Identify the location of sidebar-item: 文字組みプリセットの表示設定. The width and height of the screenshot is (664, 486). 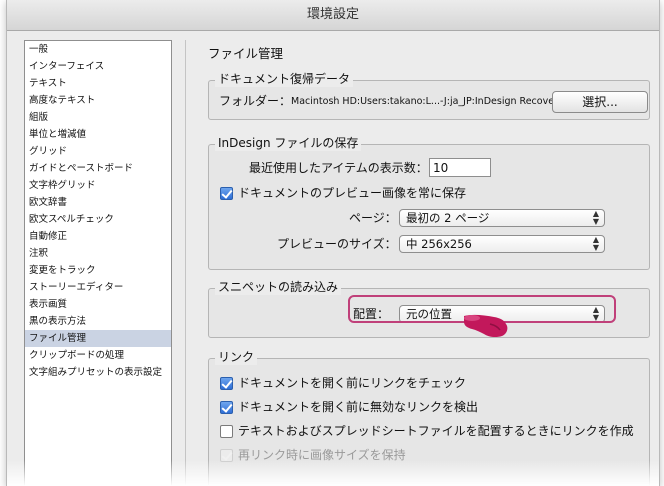
(98, 372).